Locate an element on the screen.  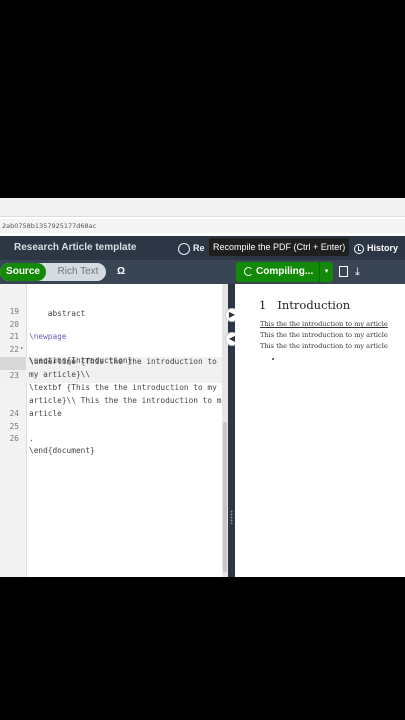
rich-text-mode-button: Rich Text is located at coordinates (78, 272).